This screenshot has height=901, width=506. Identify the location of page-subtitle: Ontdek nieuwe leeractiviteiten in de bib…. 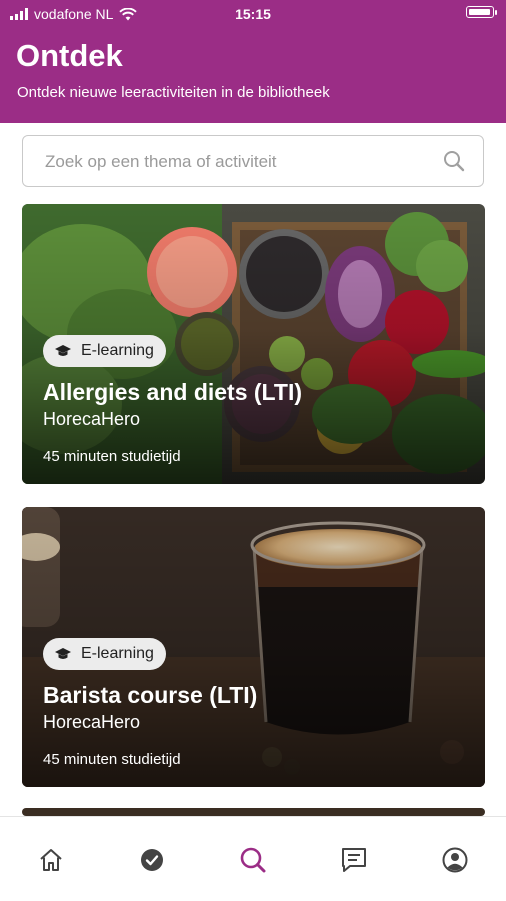
(173, 92).